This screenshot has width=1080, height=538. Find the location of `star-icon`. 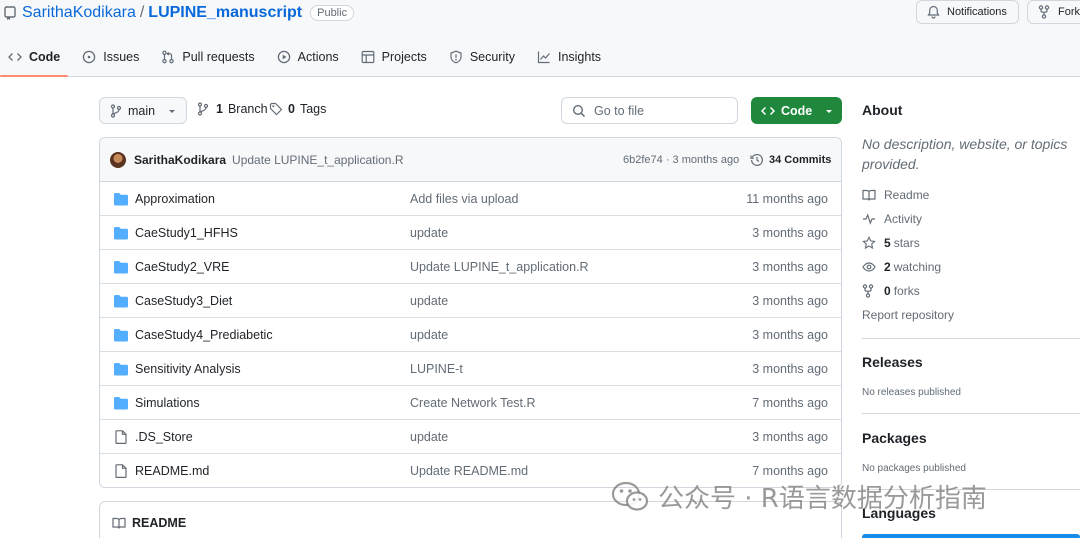

star-icon is located at coordinates (869, 243).